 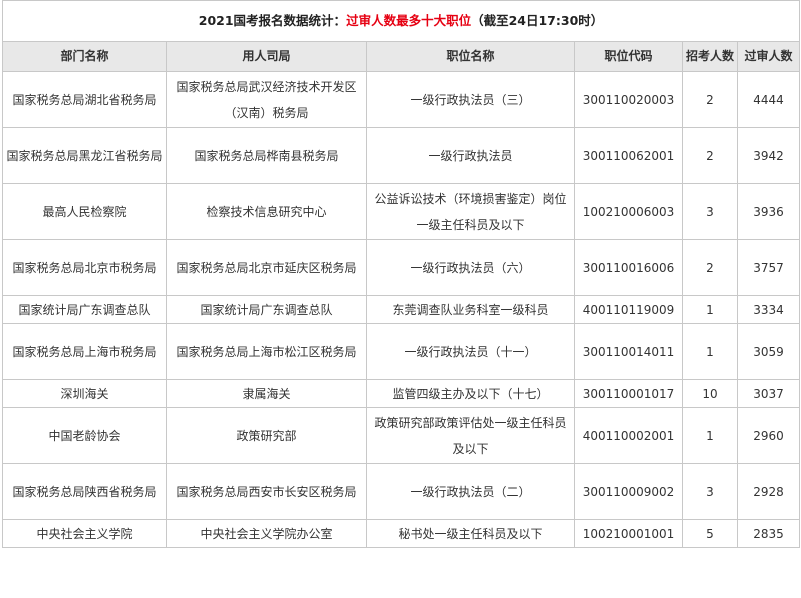 I want to click on passed-cell: 3334, so click(x=768, y=309).